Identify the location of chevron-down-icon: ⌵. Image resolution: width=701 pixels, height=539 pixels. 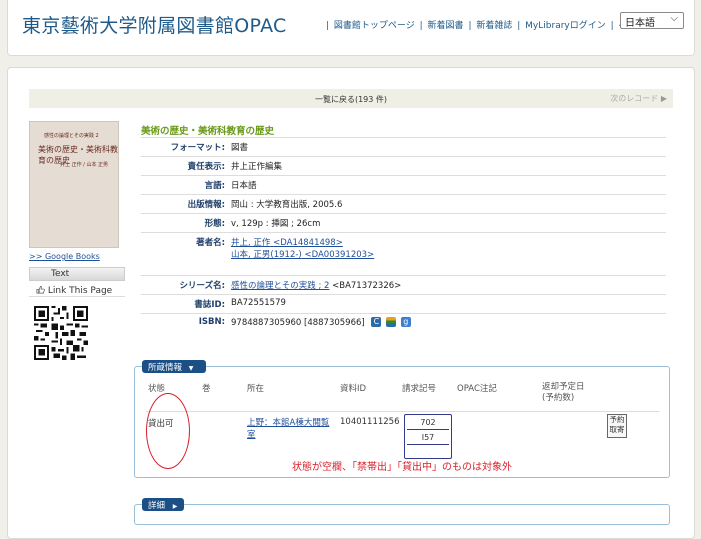
(674, 18).